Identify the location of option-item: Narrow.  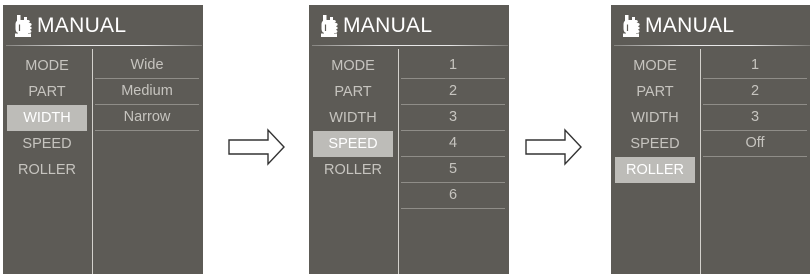
(147, 118).